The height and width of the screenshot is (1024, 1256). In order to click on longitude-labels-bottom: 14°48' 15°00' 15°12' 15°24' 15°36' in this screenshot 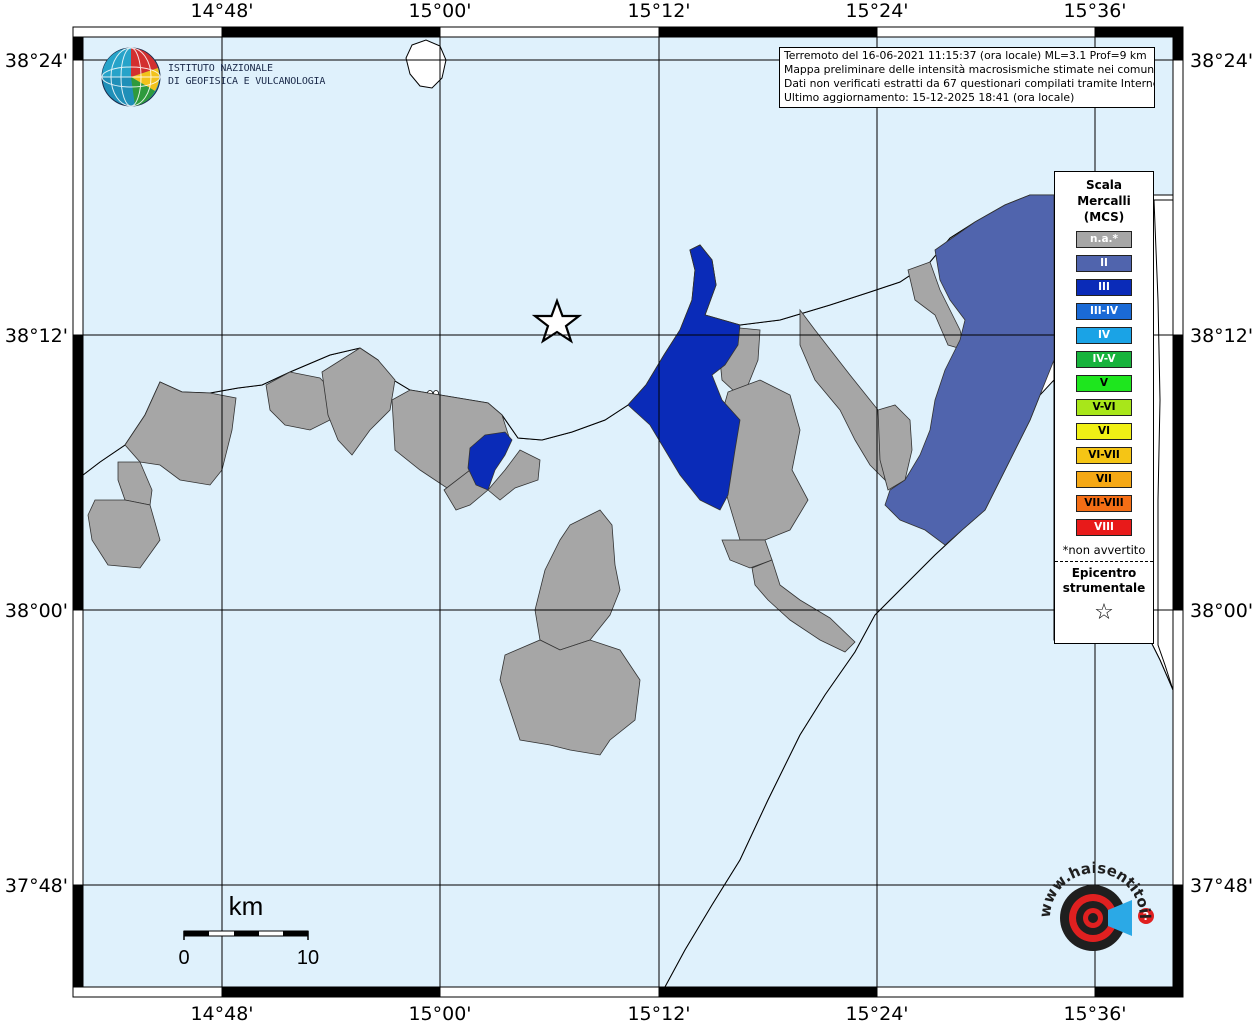, I will do `click(658, 1013)`.